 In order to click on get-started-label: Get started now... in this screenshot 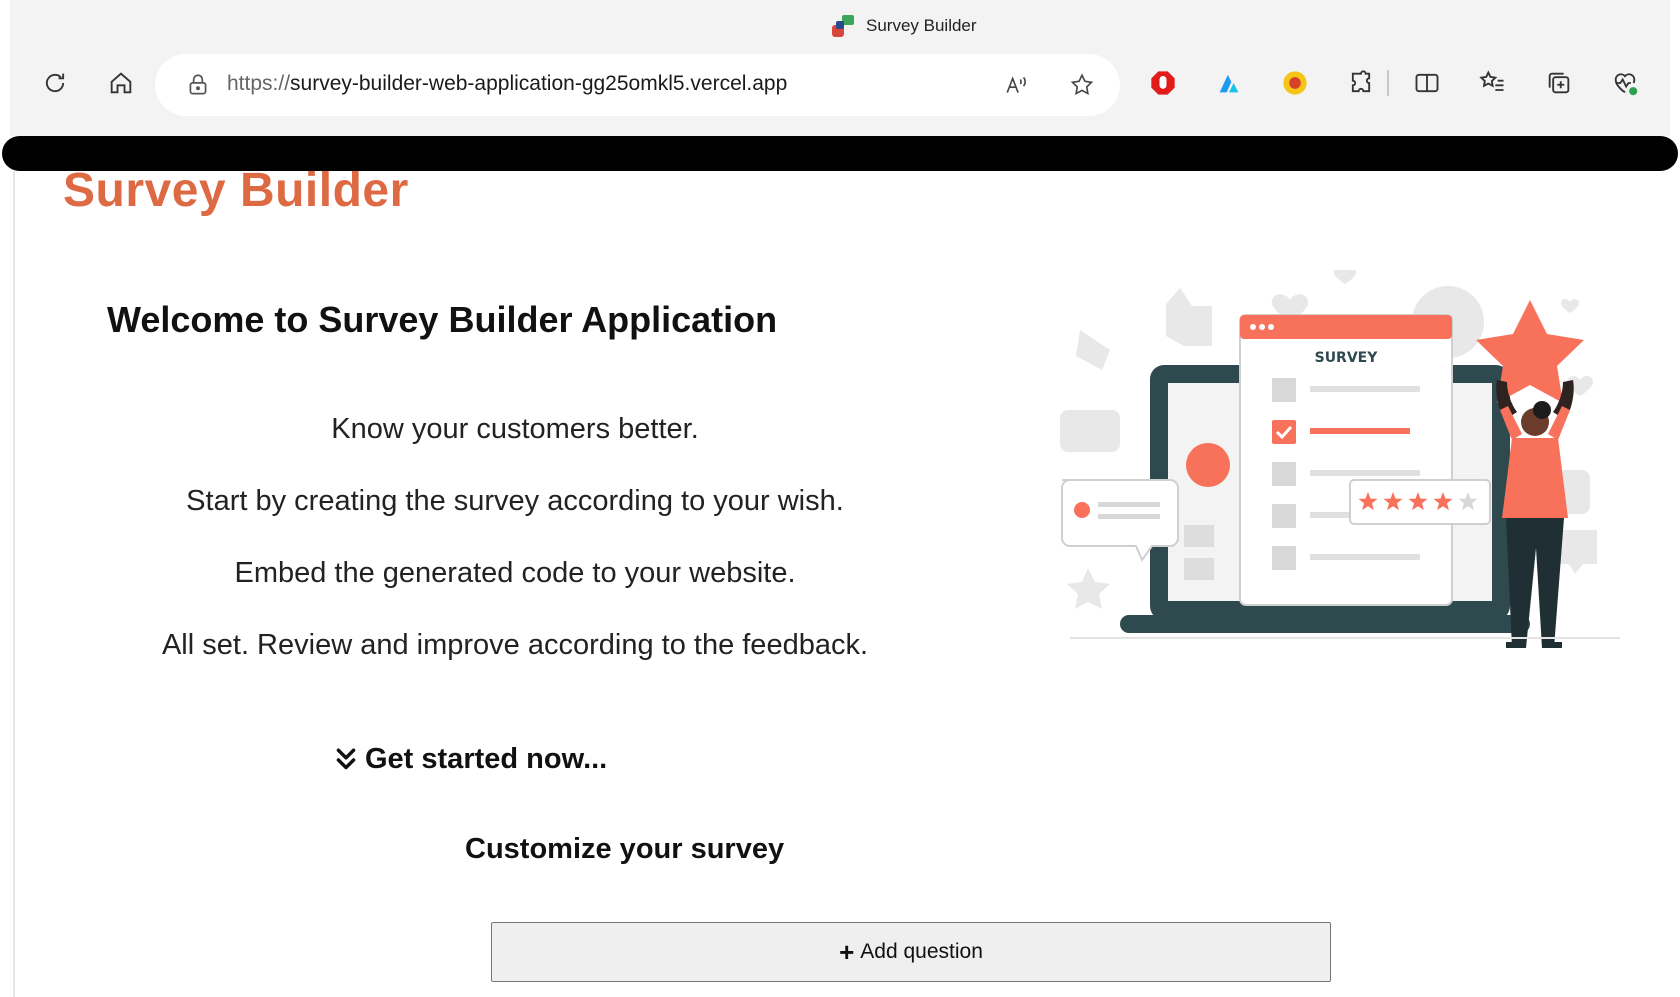, I will do `click(486, 759)`.